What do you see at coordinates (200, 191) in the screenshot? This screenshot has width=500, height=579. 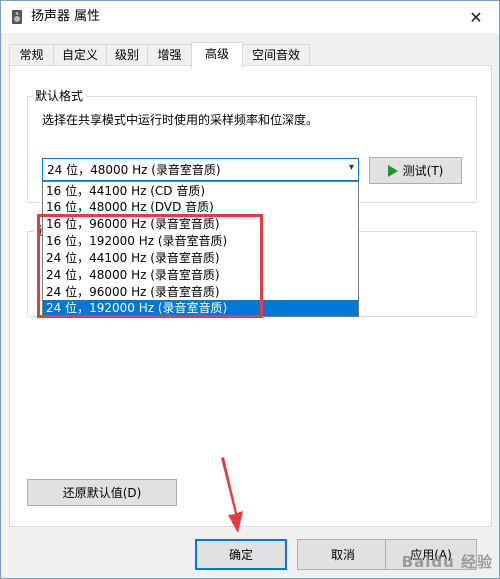 I see `format-option: 16 位，44100 Hz (CD 音质)` at bounding box center [200, 191].